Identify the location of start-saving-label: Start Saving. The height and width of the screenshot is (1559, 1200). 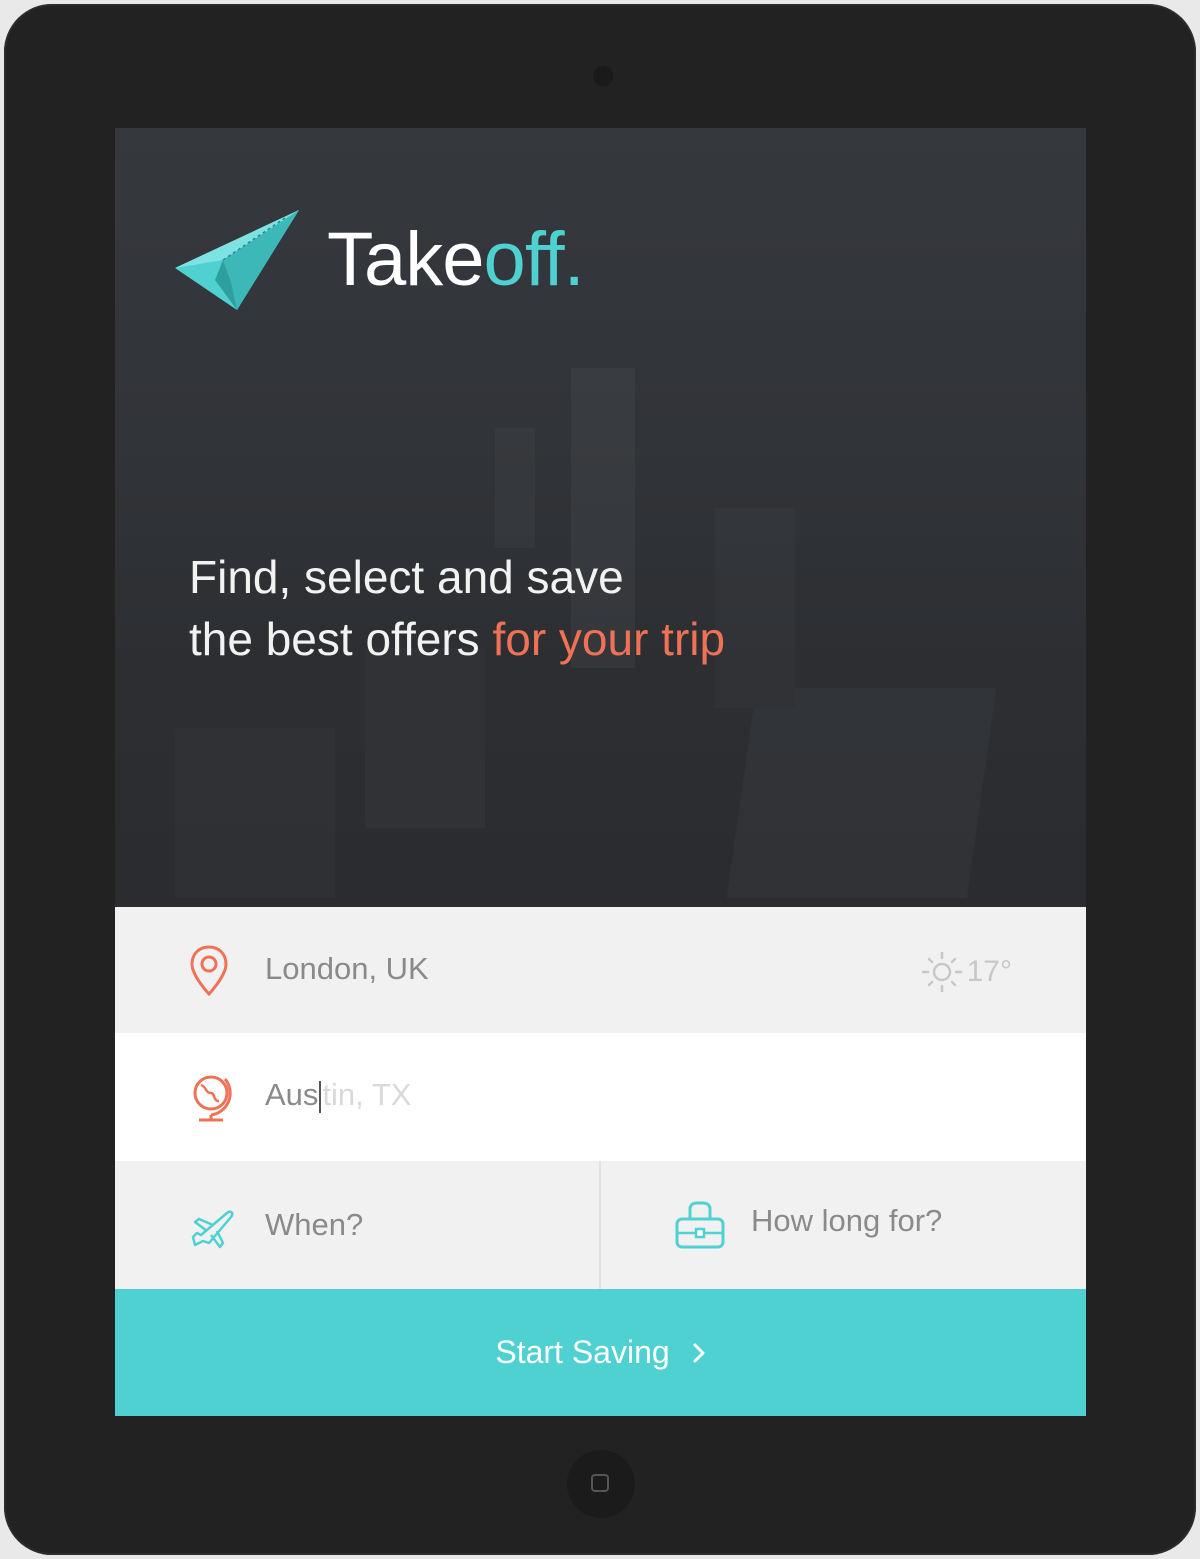
(582, 1352).